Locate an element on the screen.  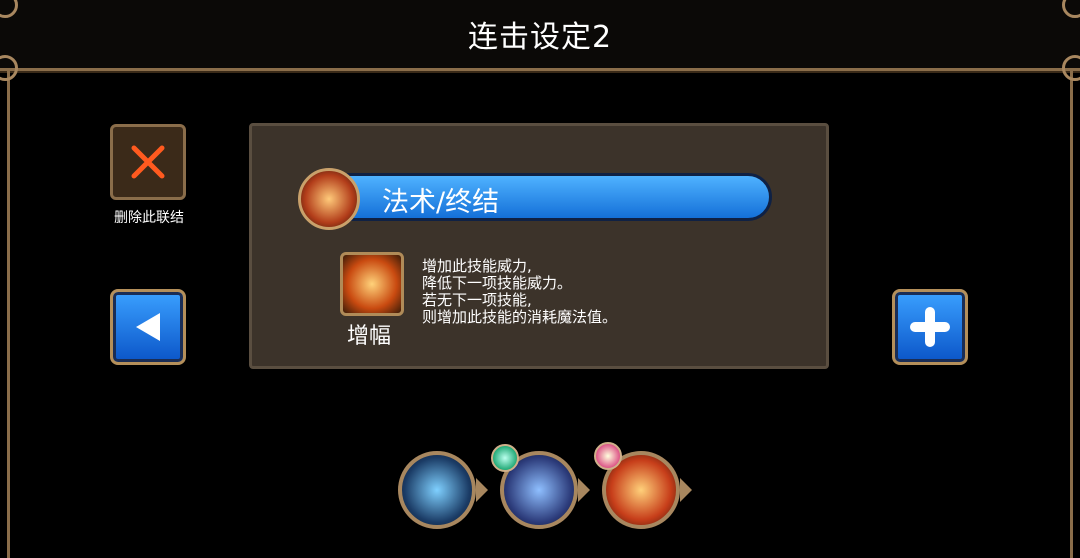
close-icon is located at coordinates (148, 162).